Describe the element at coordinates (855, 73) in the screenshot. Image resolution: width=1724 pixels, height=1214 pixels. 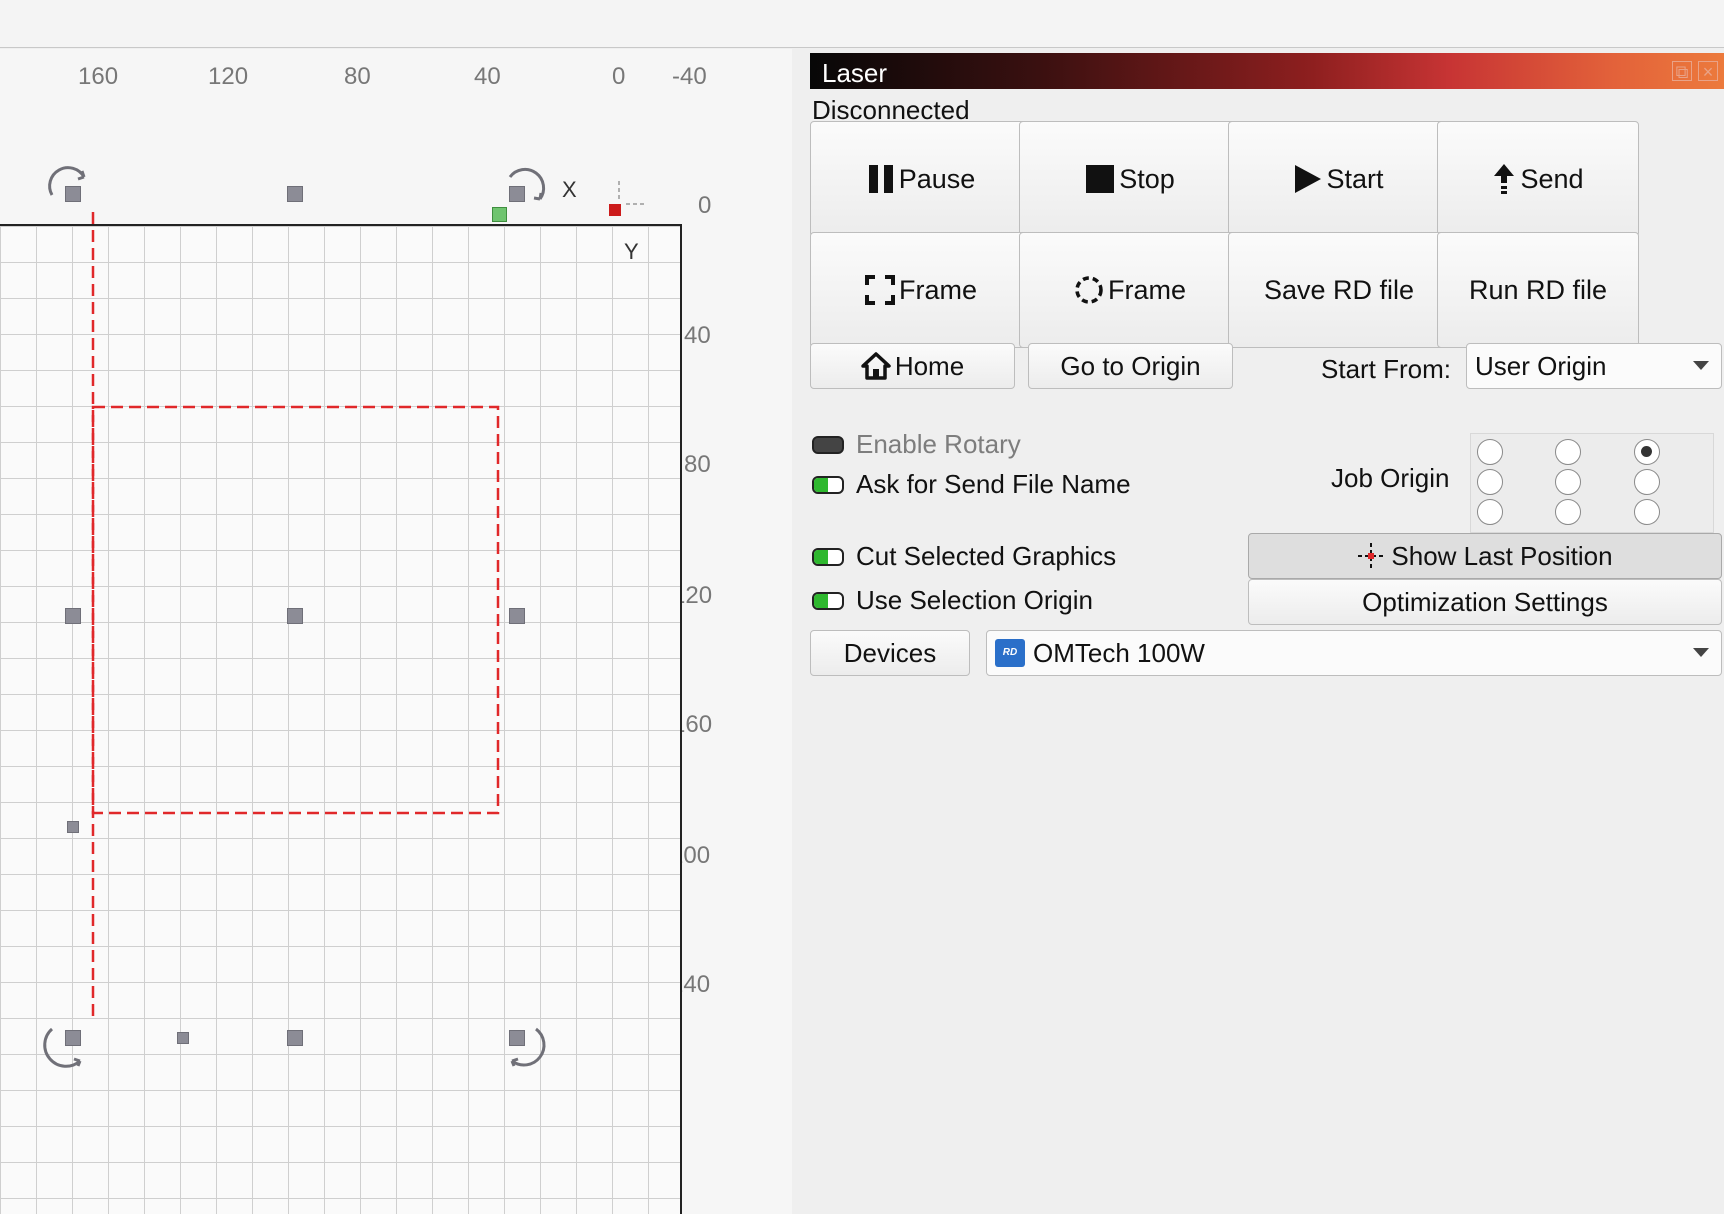
I see `panel-title: Laser` at that location.